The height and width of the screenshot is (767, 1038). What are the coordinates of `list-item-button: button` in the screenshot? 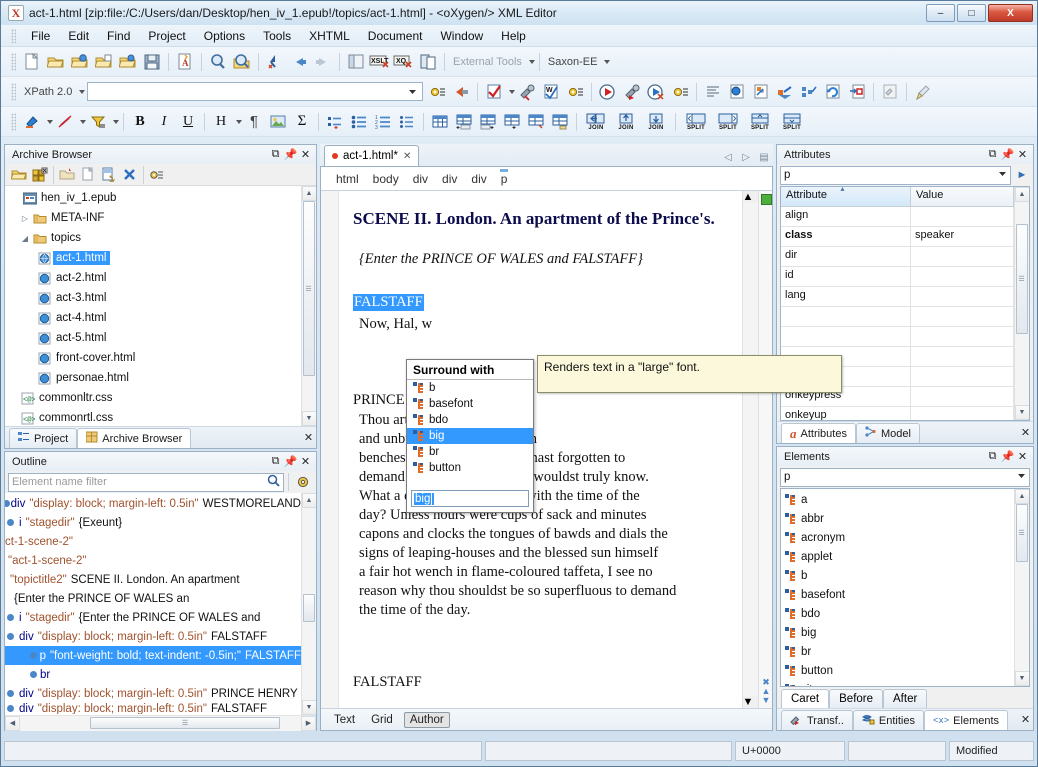 It's located at (897, 670).